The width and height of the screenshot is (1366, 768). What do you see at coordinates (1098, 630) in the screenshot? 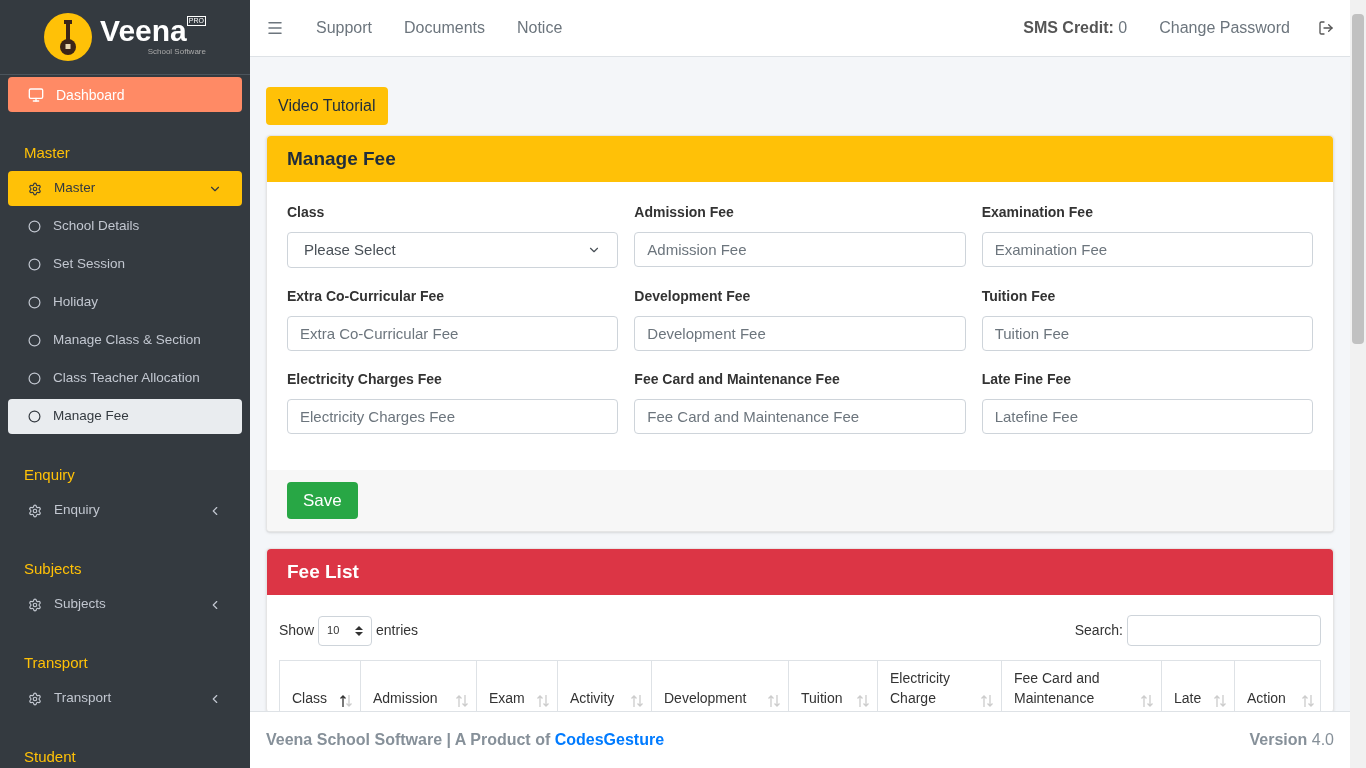
I see `search-label: Search:` at bounding box center [1098, 630].